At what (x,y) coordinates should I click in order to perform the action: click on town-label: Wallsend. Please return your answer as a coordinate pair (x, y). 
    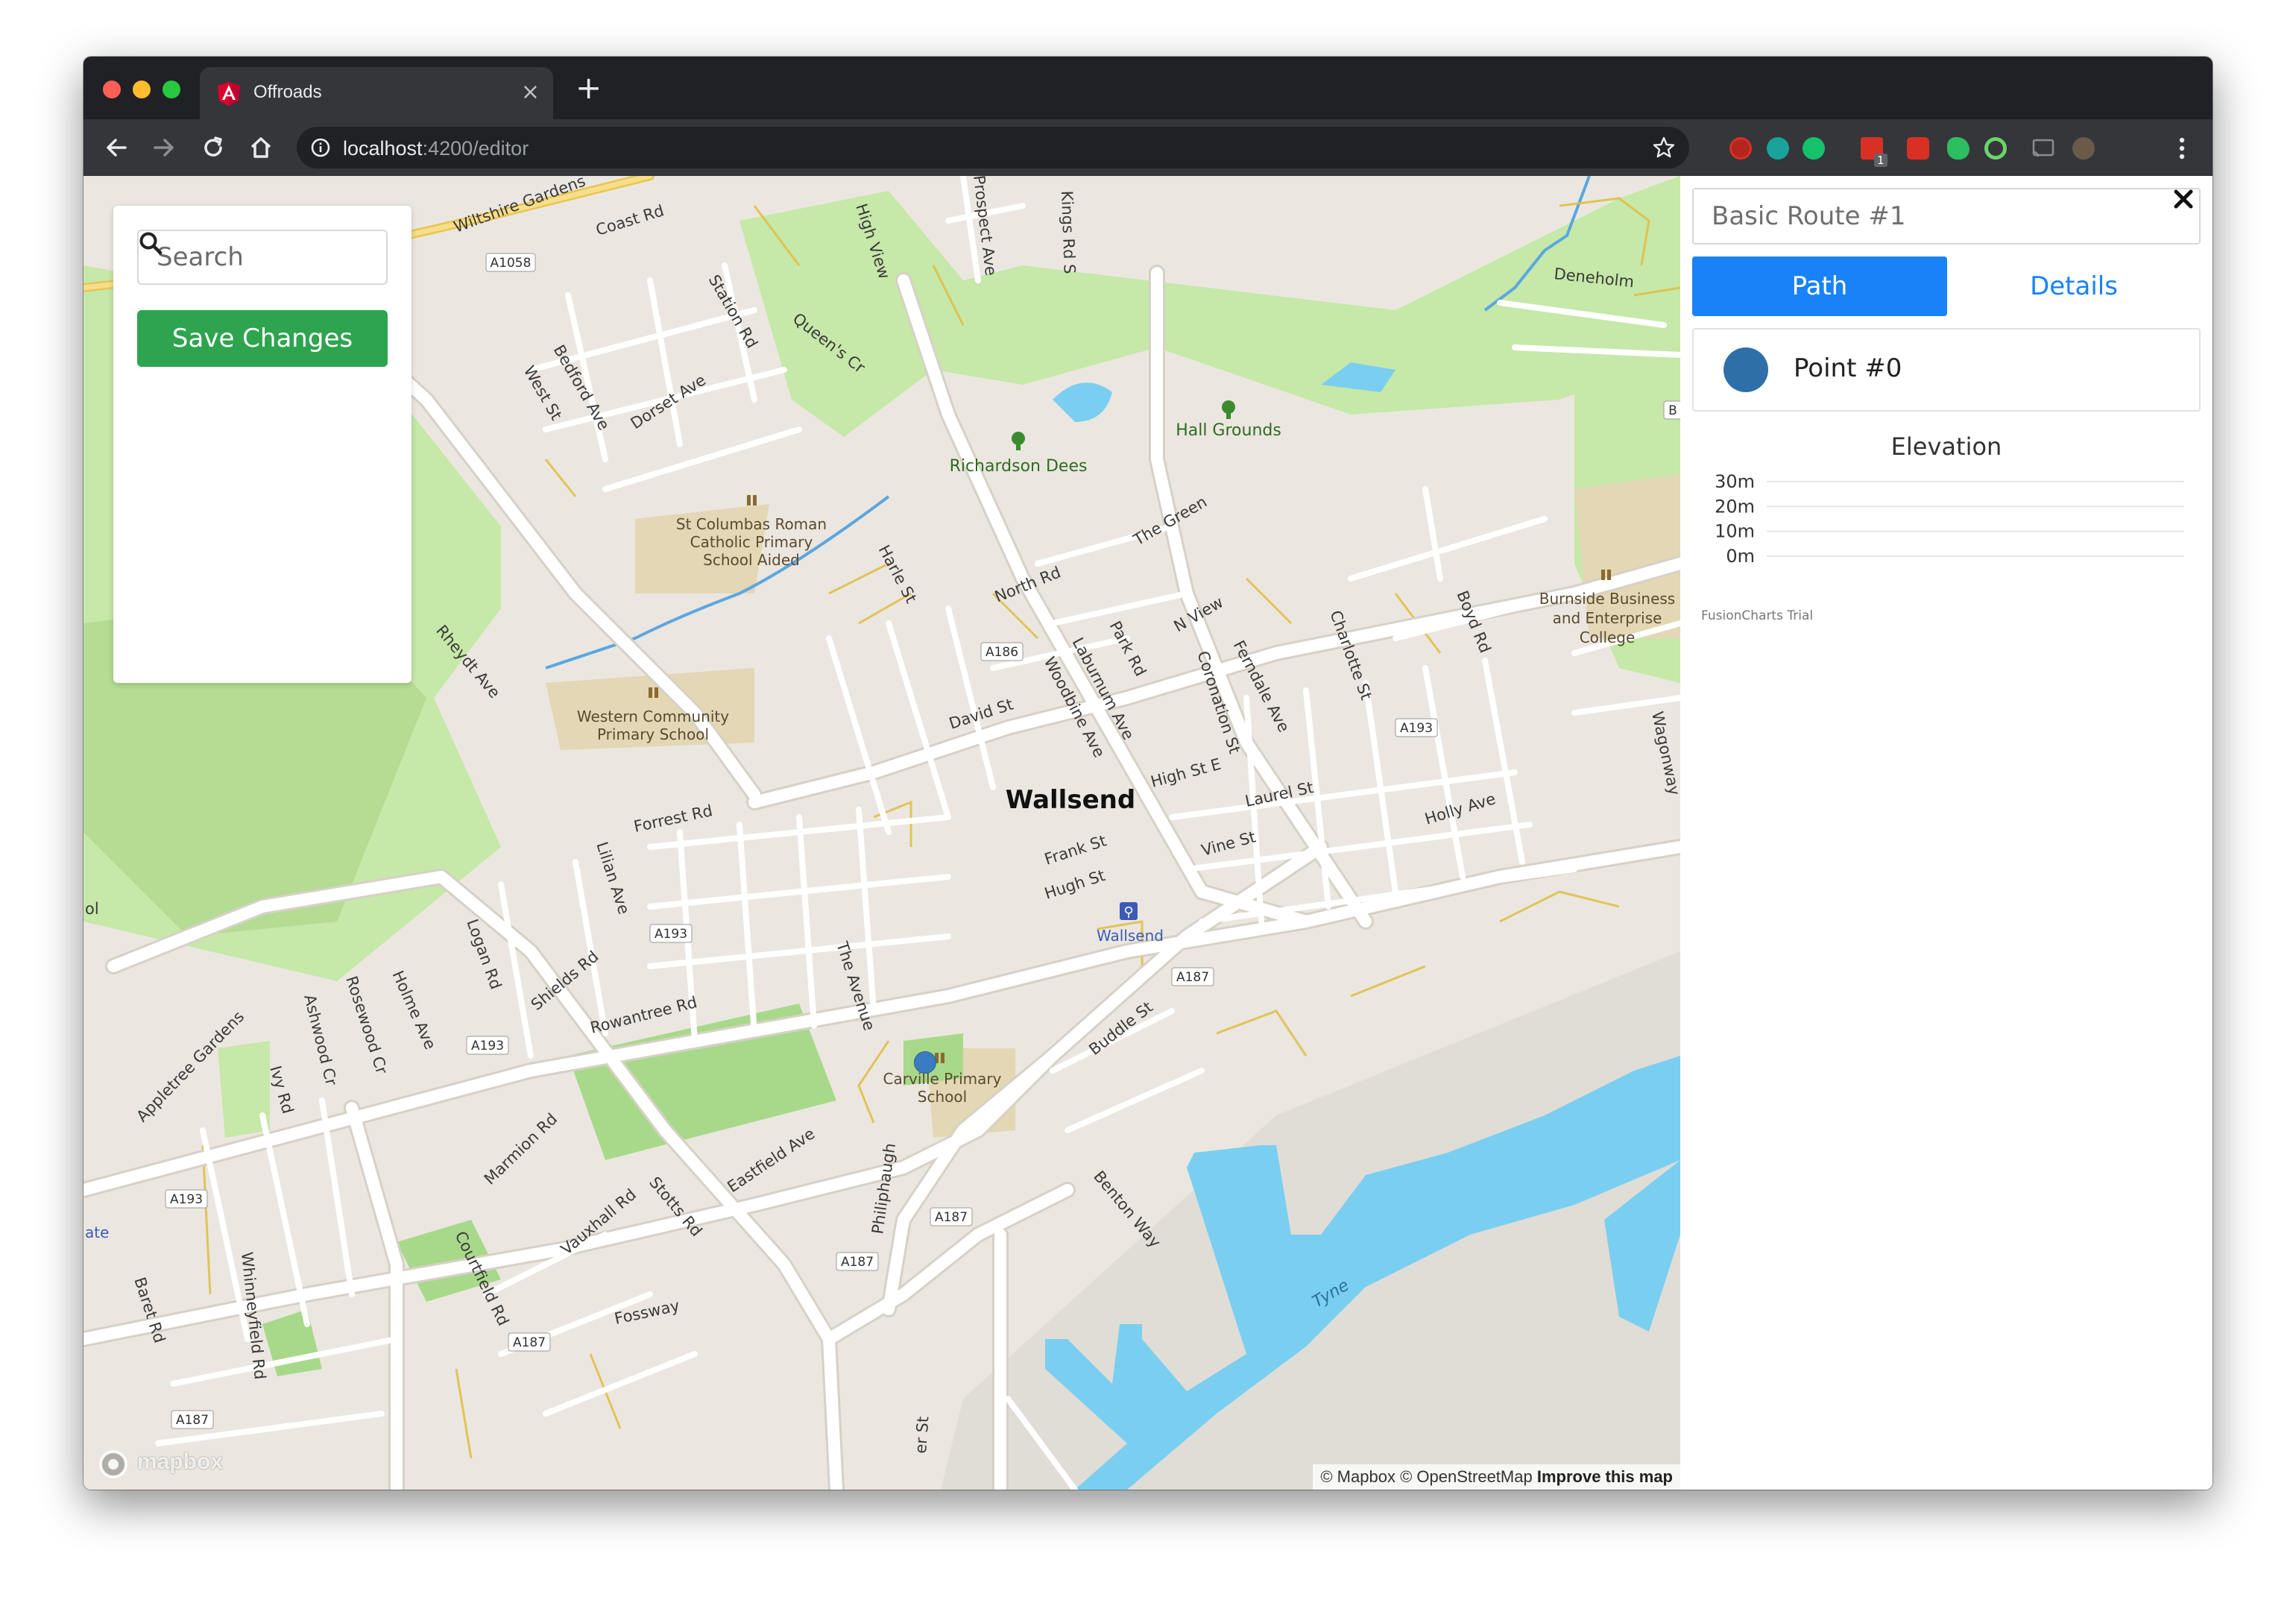
    Looking at the image, I should click on (1071, 800).